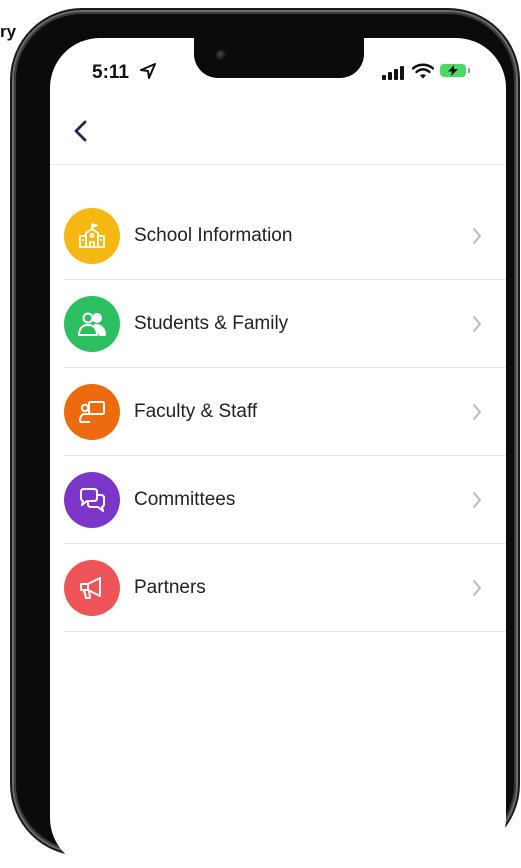 This screenshot has width=521, height=868. Describe the element at coordinates (213, 235) in the screenshot. I see `menu-item-label: School Information` at that location.